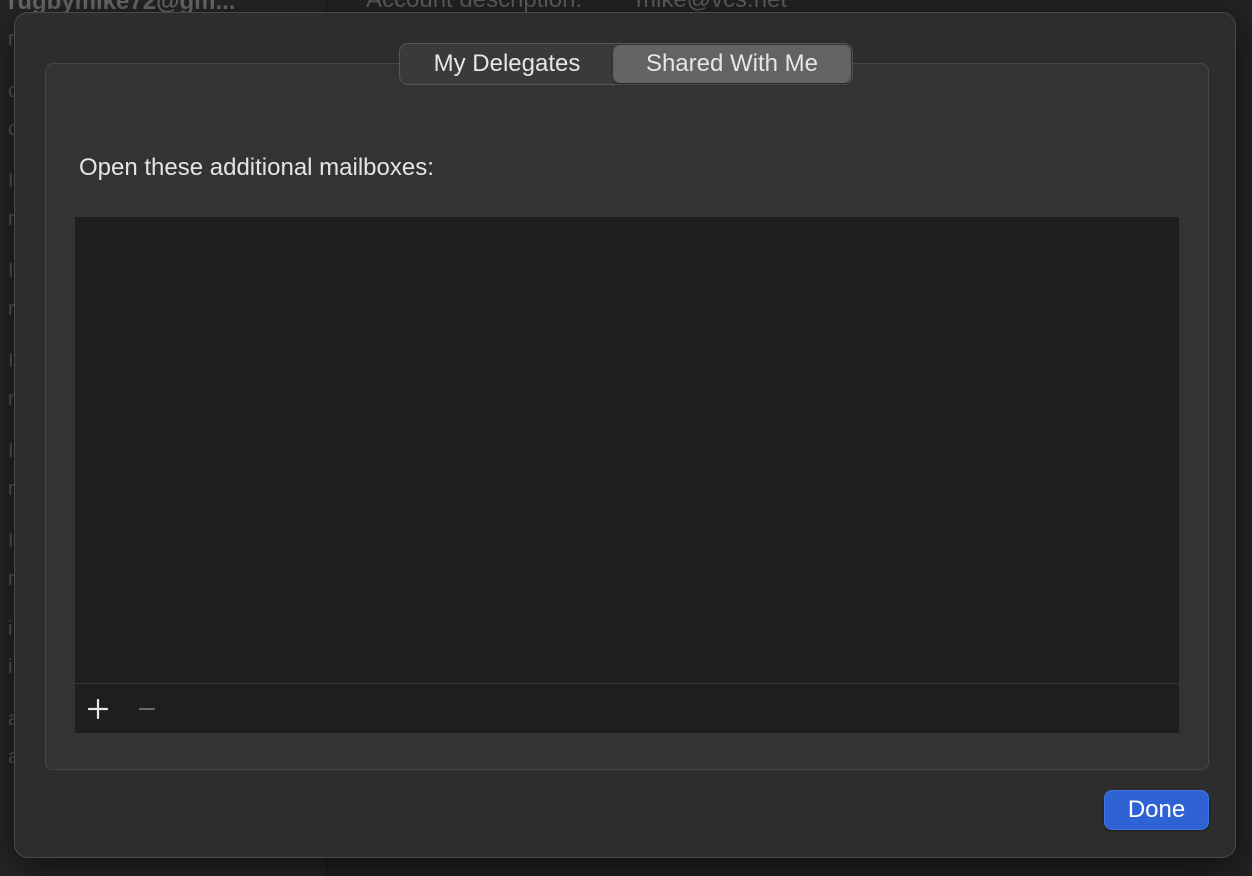  What do you see at coordinates (1156, 810) in the screenshot?
I see `done-button: Done` at bounding box center [1156, 810].